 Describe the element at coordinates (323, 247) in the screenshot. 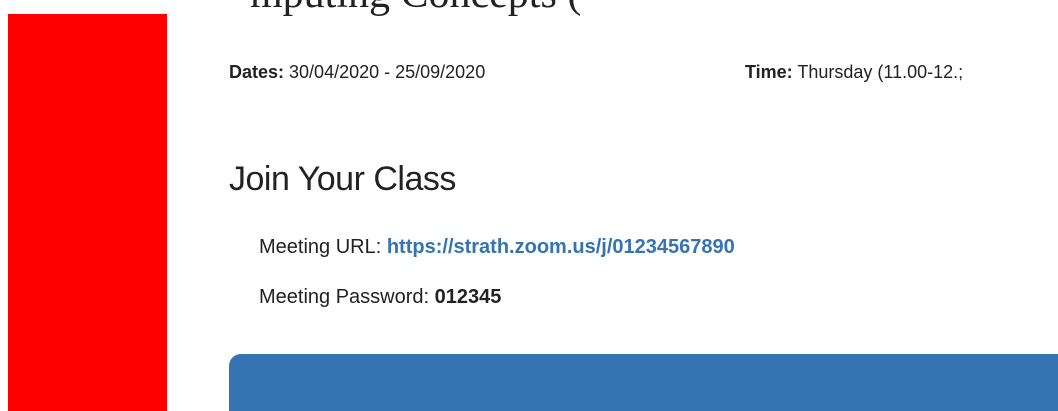

I see `meeting-url-label: Meeting URL:` at that location.